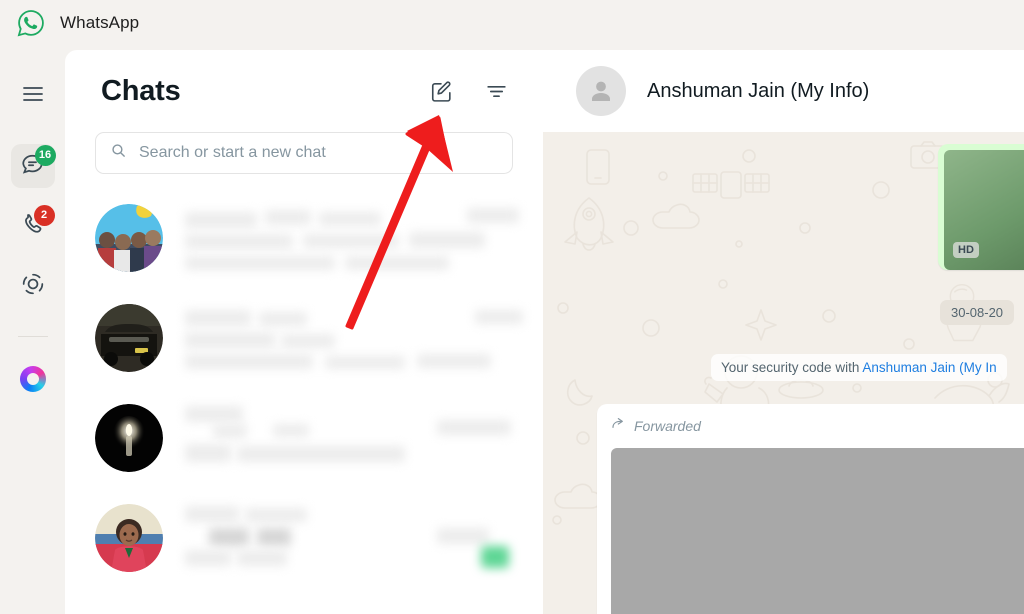  What do you see at coordinates (129, 338) in the screenshot?
I see `car-photo-avatar` at bounding box center [129, 338].